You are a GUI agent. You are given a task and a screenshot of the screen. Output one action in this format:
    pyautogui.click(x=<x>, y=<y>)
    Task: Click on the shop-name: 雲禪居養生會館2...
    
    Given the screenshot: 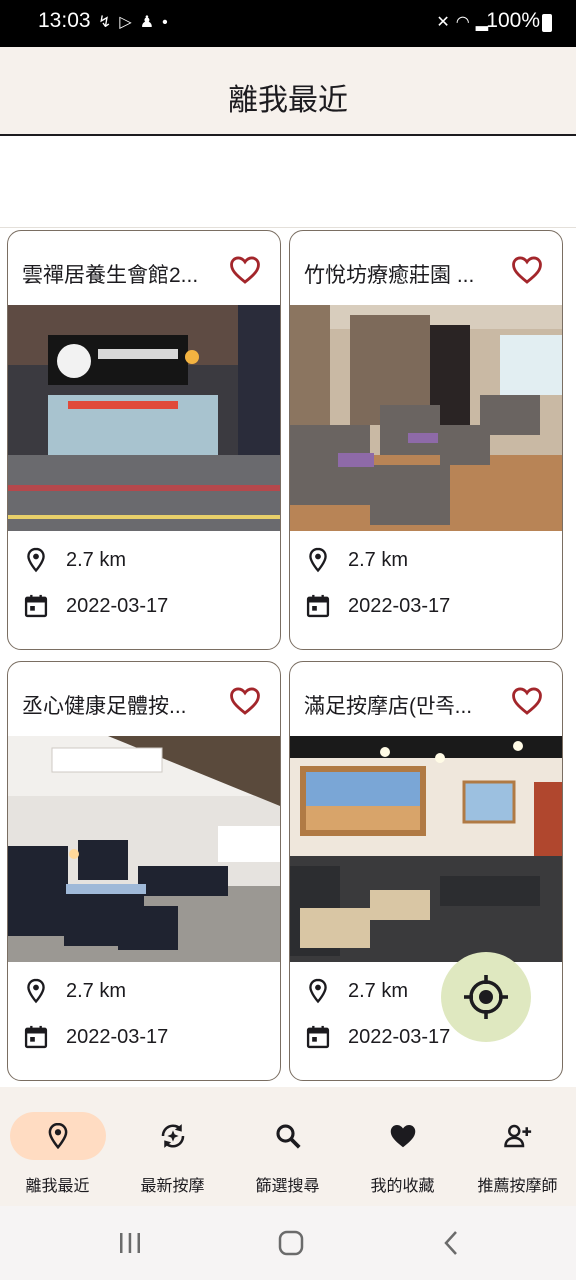 What is the action you would take?
    pyautogui.click(x=110, y=275)
    